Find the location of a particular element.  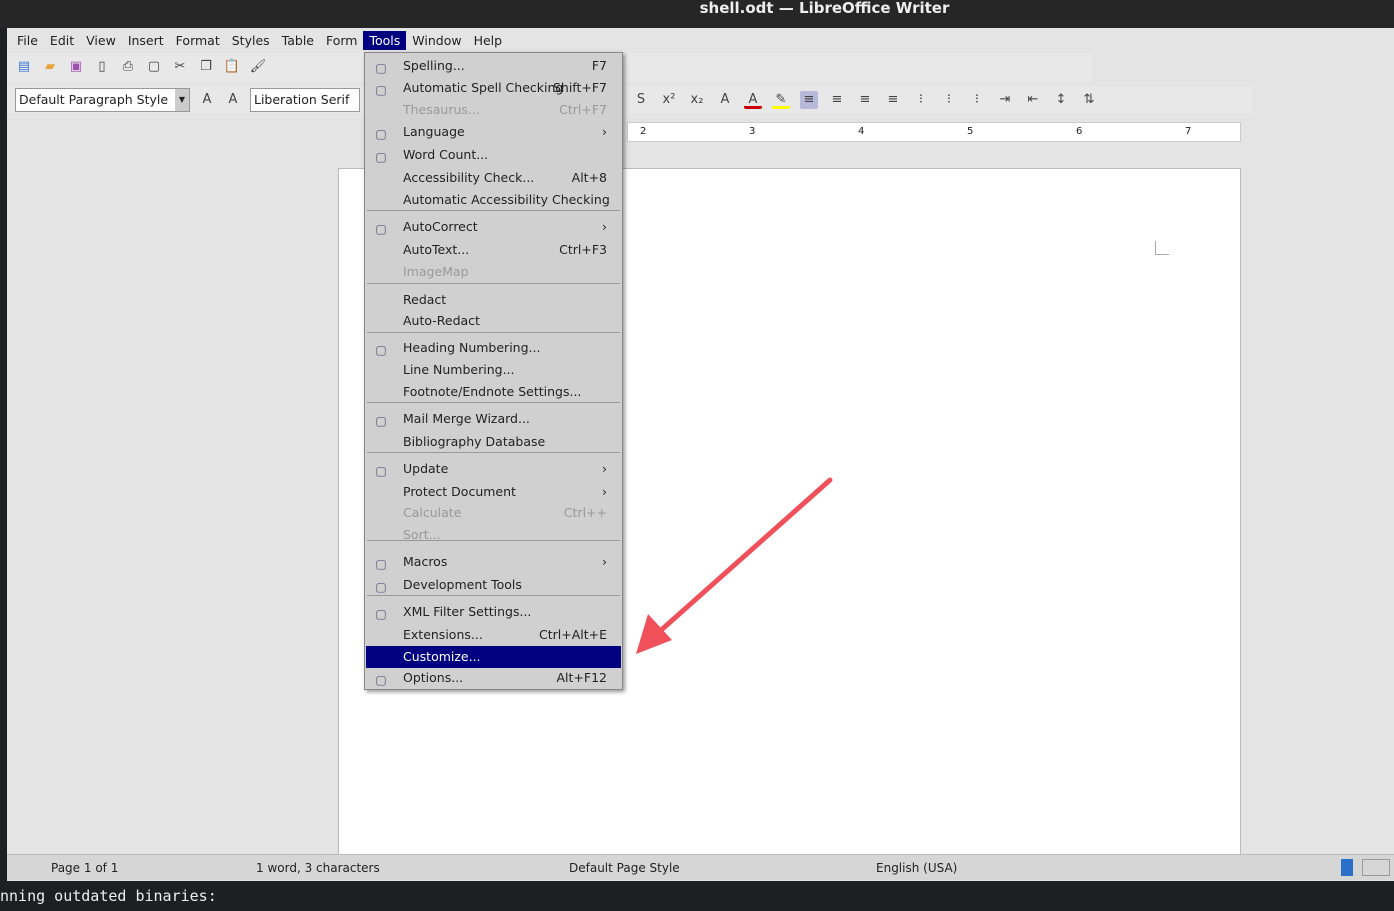

terminal-text: nning outdated binaries: is located at coordinates (108, 896).